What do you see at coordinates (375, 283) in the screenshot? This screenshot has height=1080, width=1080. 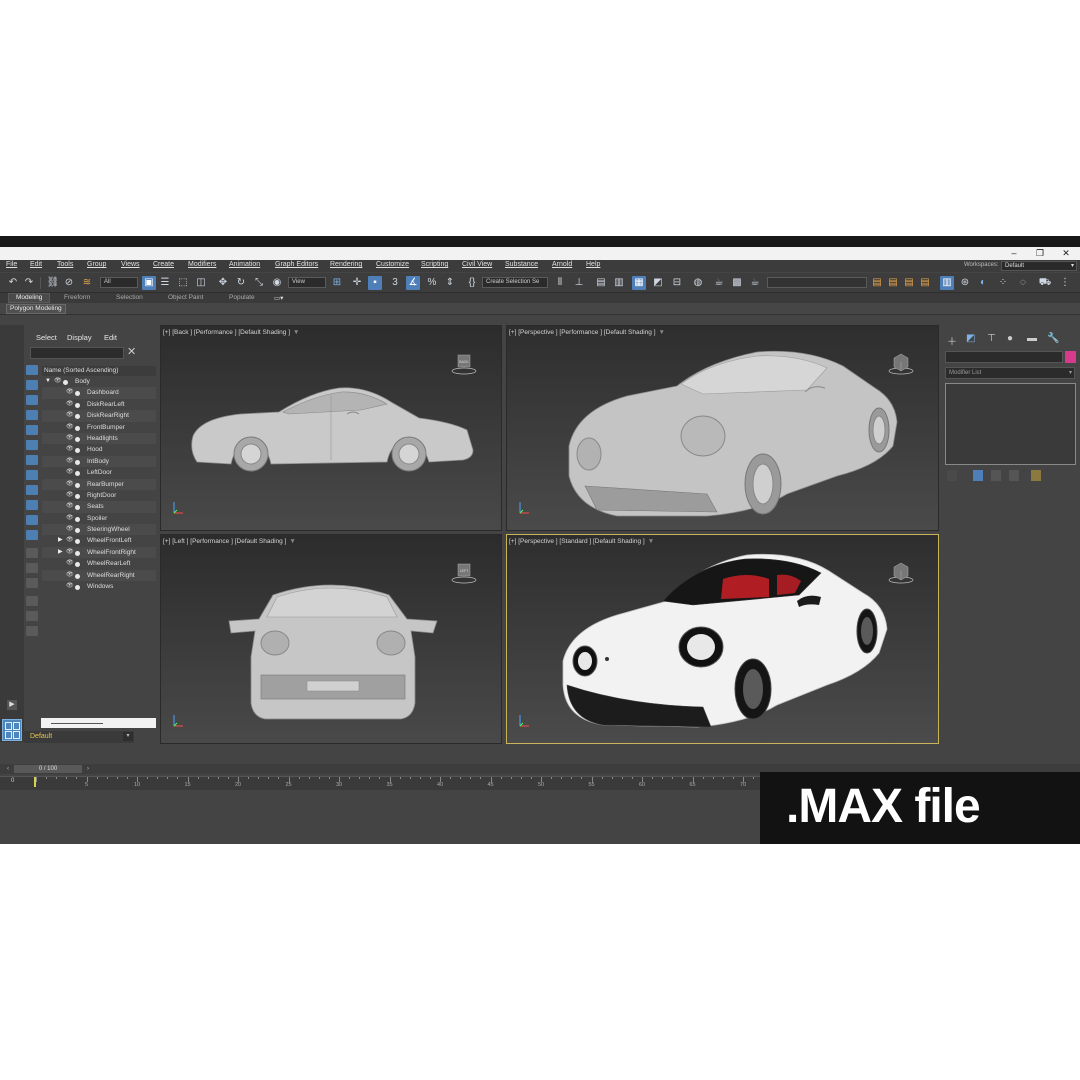 I see `keyboard-shortcut-override-icon: ▪` at bounding box center [375, 283].